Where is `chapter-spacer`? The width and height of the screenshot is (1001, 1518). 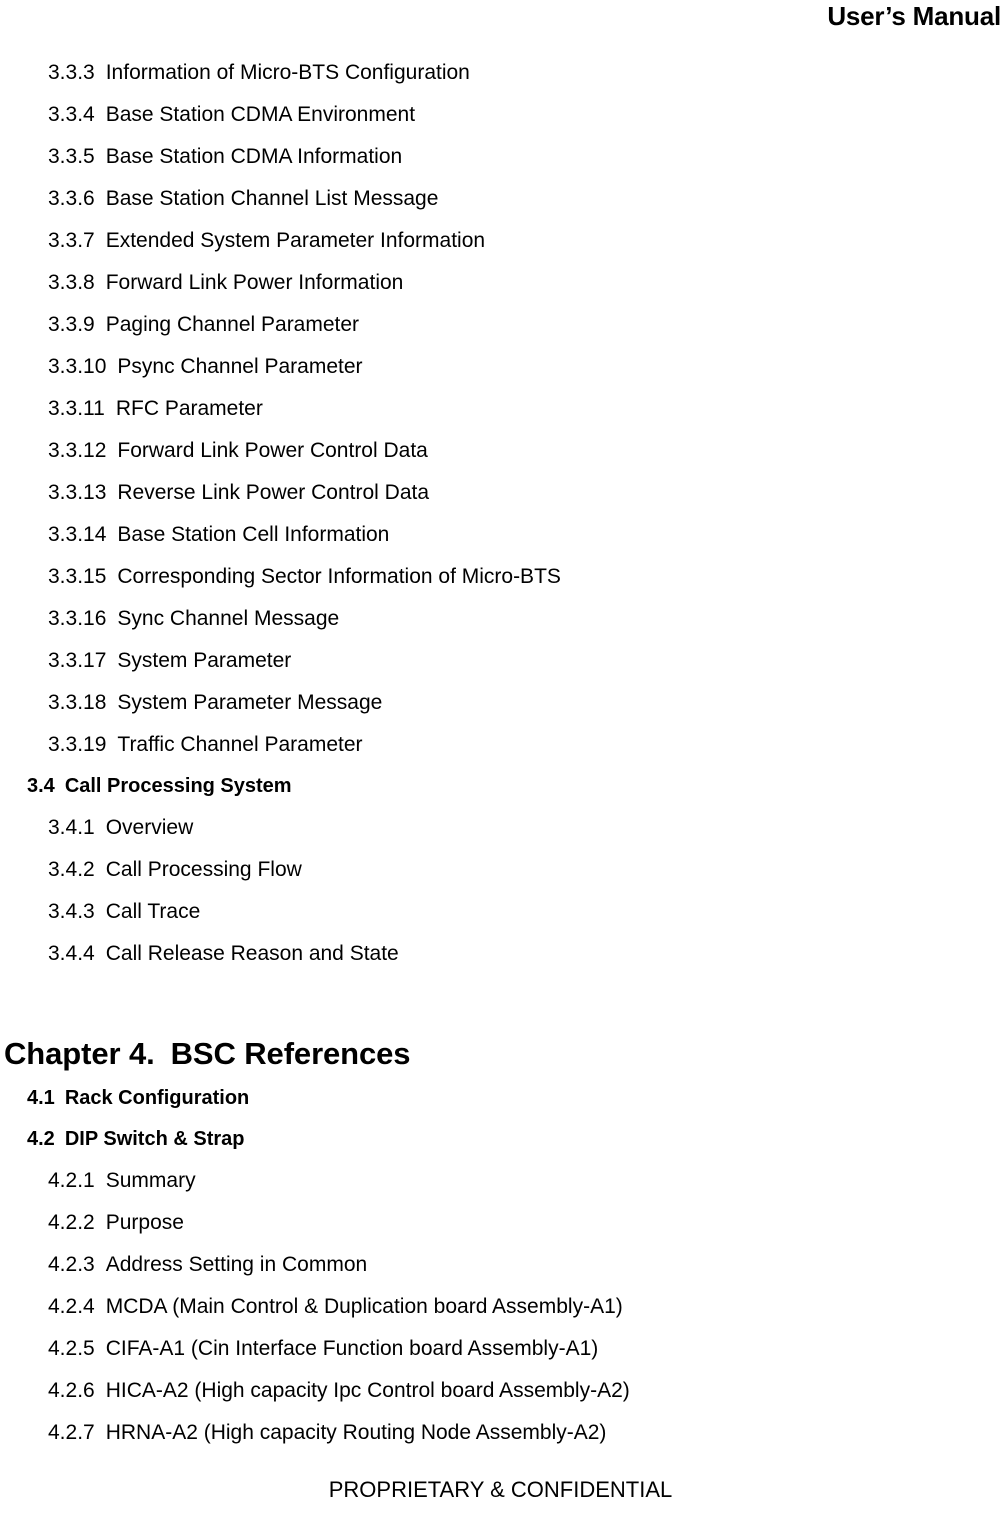
chapter-spacer is located at coordinates (500, 1002).